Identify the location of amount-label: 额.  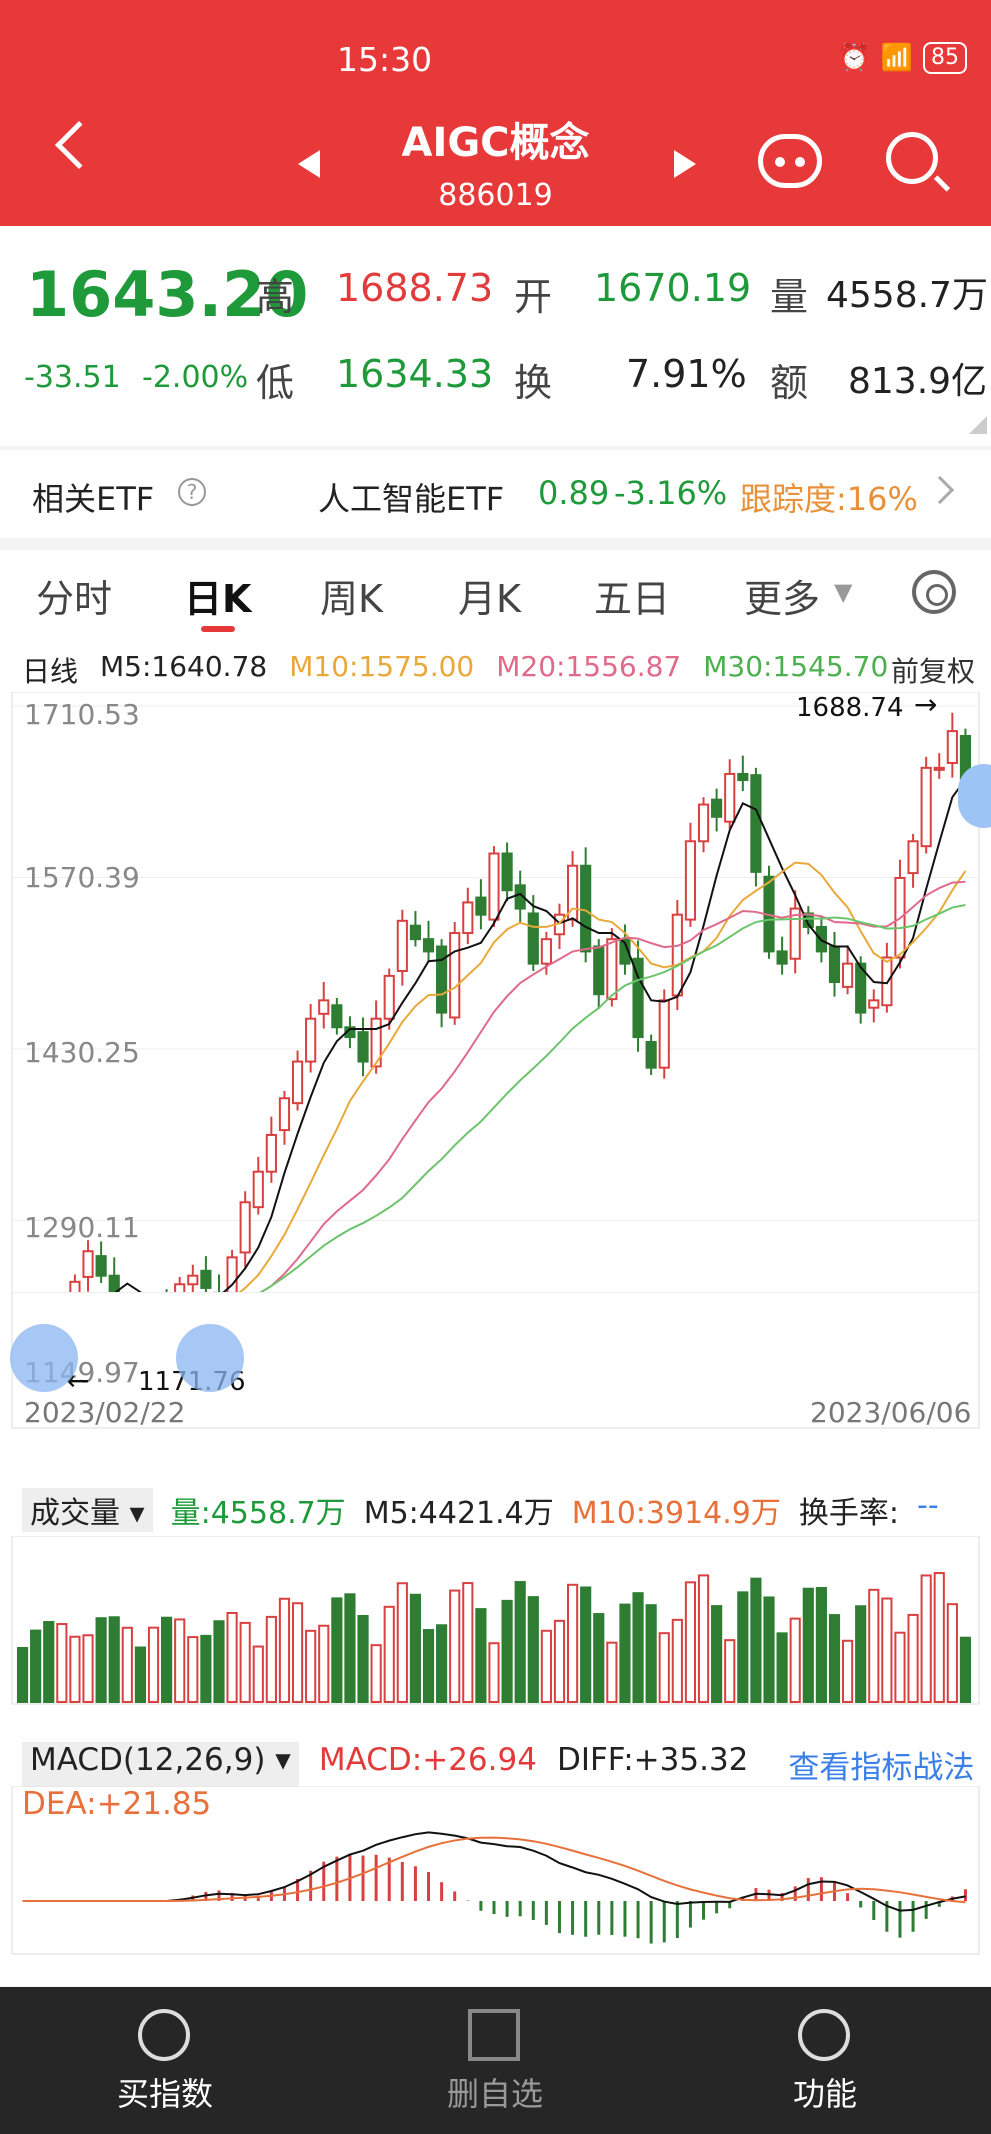
(789, 383).